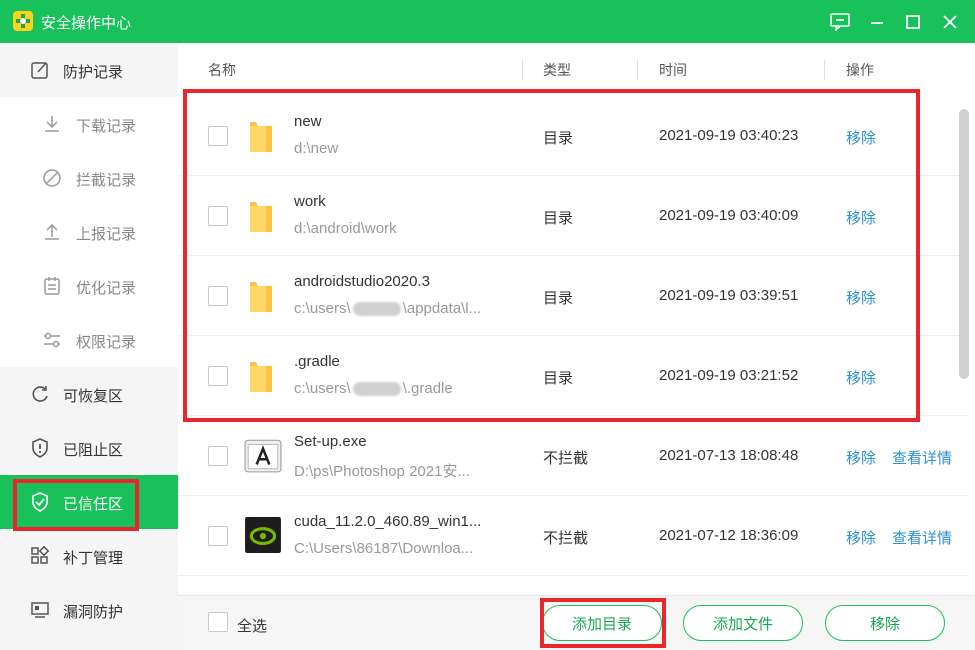  I want to click on sidebar-item-permission-log: 权限记录, so click(89, 340).